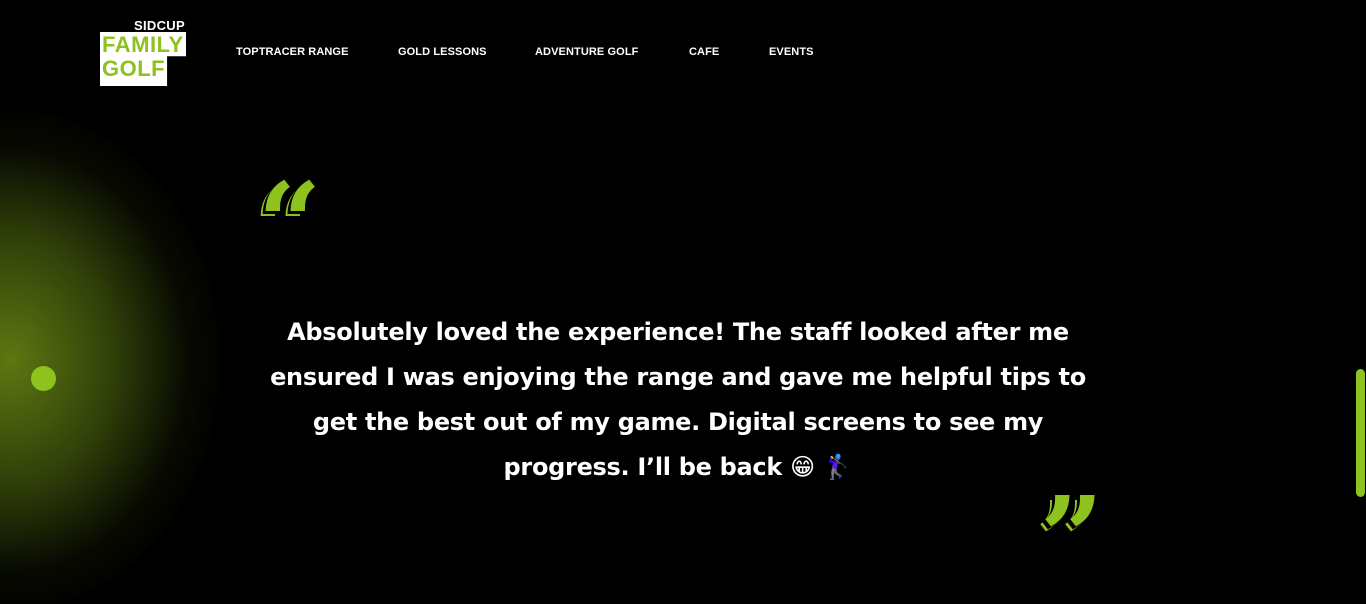  I want to click on logo-line-golf: GOLF, so click(134, 68).